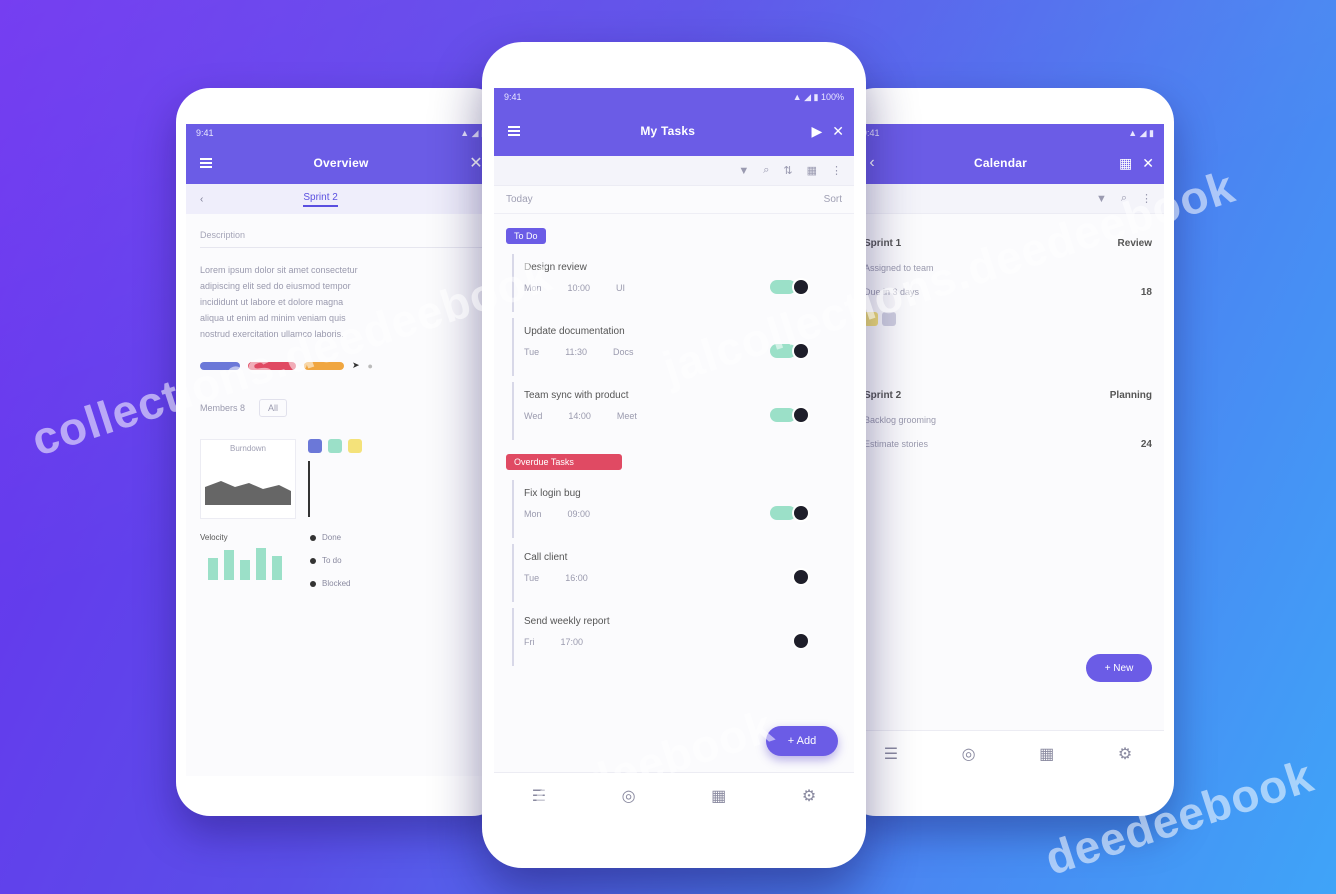 The height and width of the screenshot is (894, 1336). Describe the element at coordinates (330, 560) in the screenshot. I see `legend-item: To do` at that location.